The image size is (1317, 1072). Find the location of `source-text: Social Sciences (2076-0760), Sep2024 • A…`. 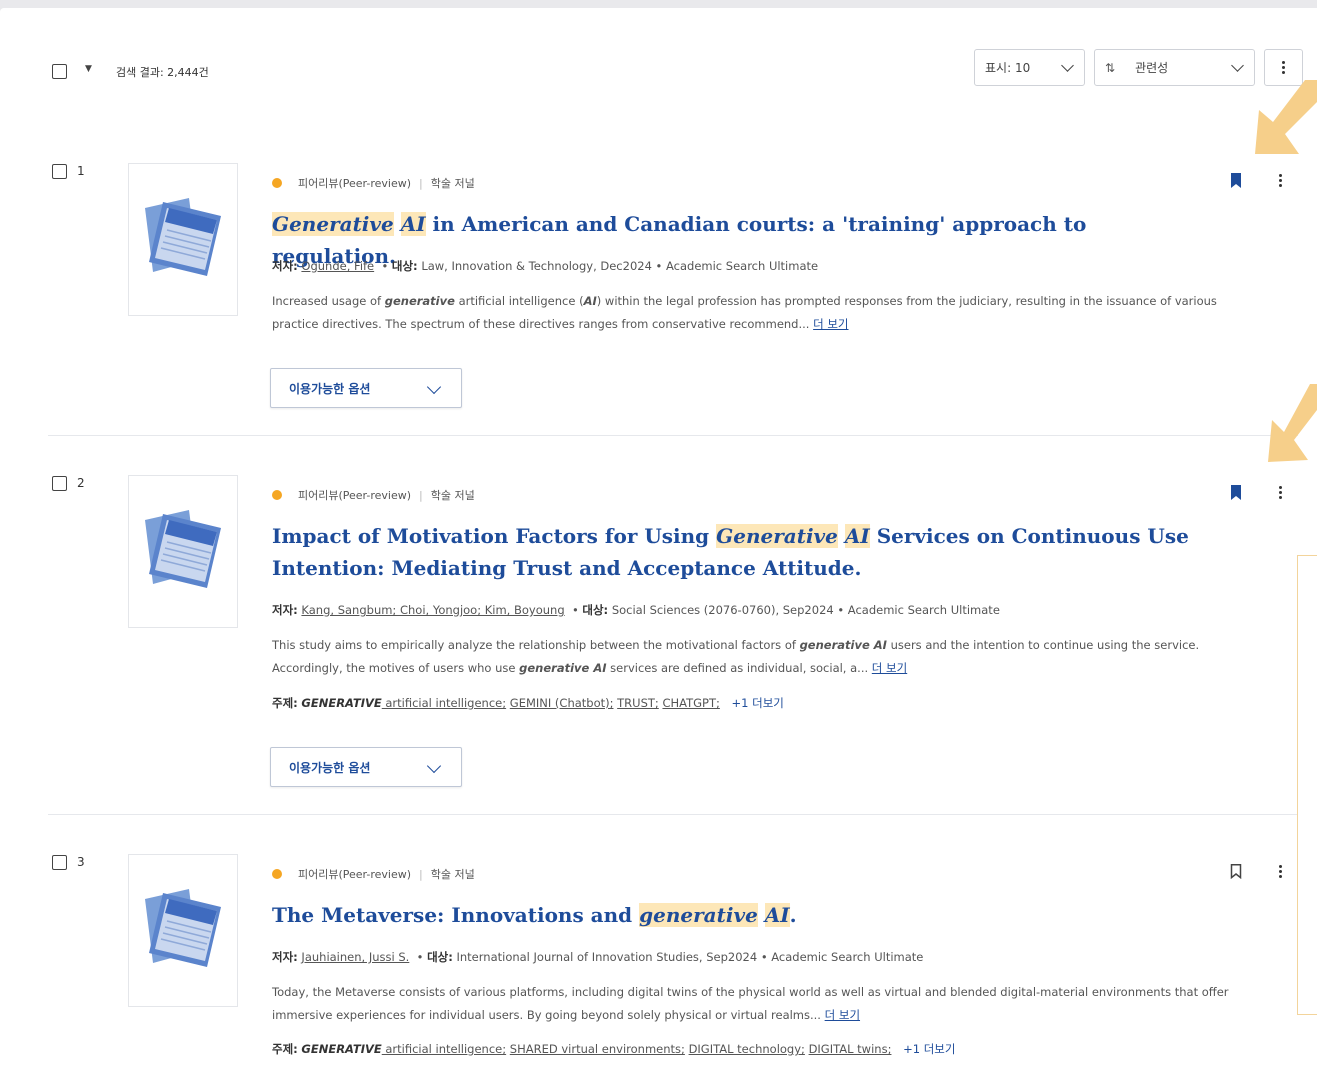

source-text: Social Sciences (2076-0760), Sep2024 • A… is located at coordinates (805, 610).